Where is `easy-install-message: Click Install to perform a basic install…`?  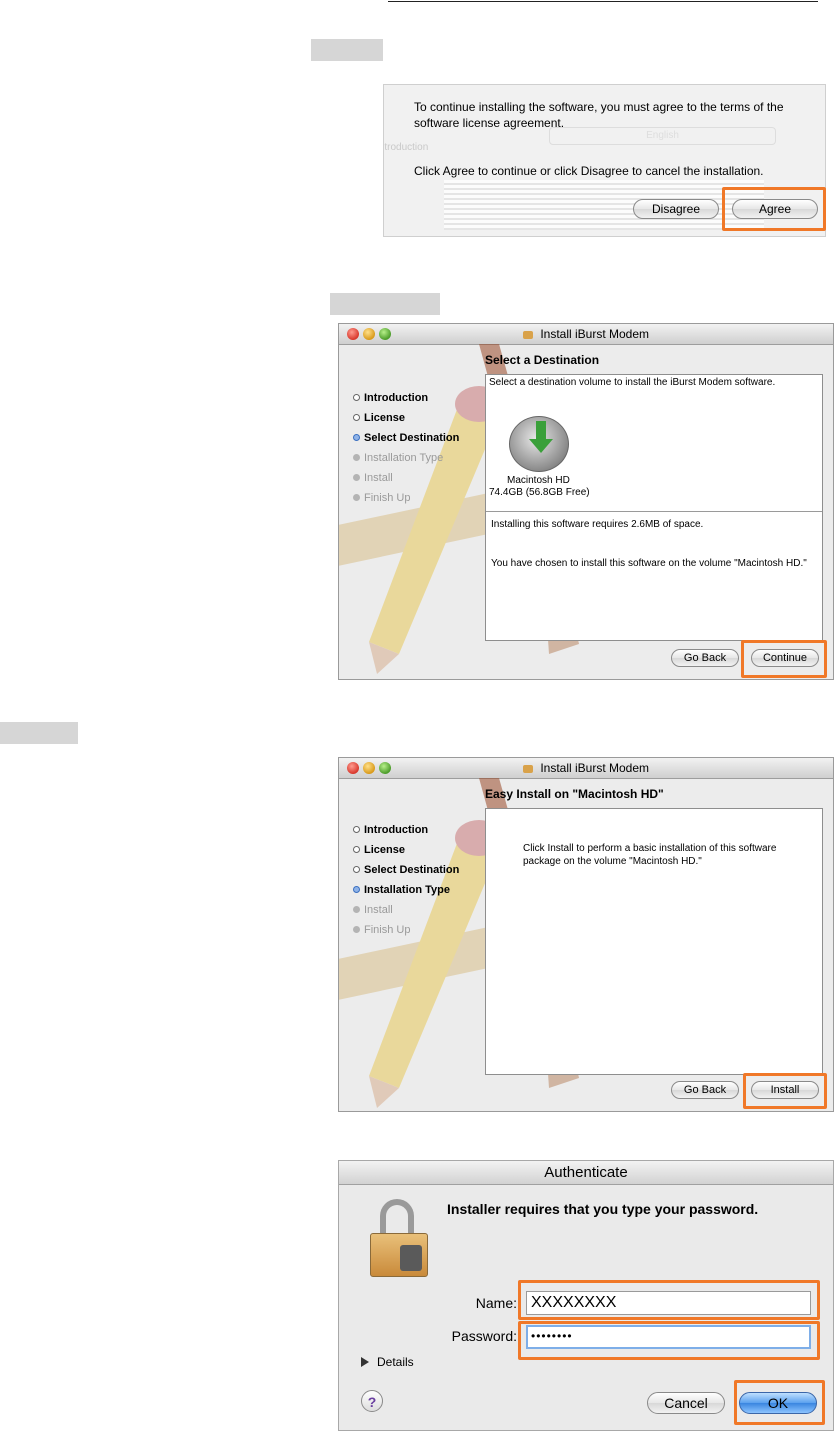
easy-install-message: Click Install to perform a basic install… is located at coordinates (650, 855).